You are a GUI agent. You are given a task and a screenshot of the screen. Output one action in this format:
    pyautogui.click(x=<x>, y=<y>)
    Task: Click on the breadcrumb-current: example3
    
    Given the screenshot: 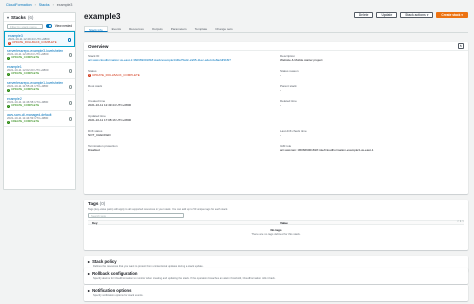 What is the action you would take?
    pyautogui.click(x=64, y=5)
    